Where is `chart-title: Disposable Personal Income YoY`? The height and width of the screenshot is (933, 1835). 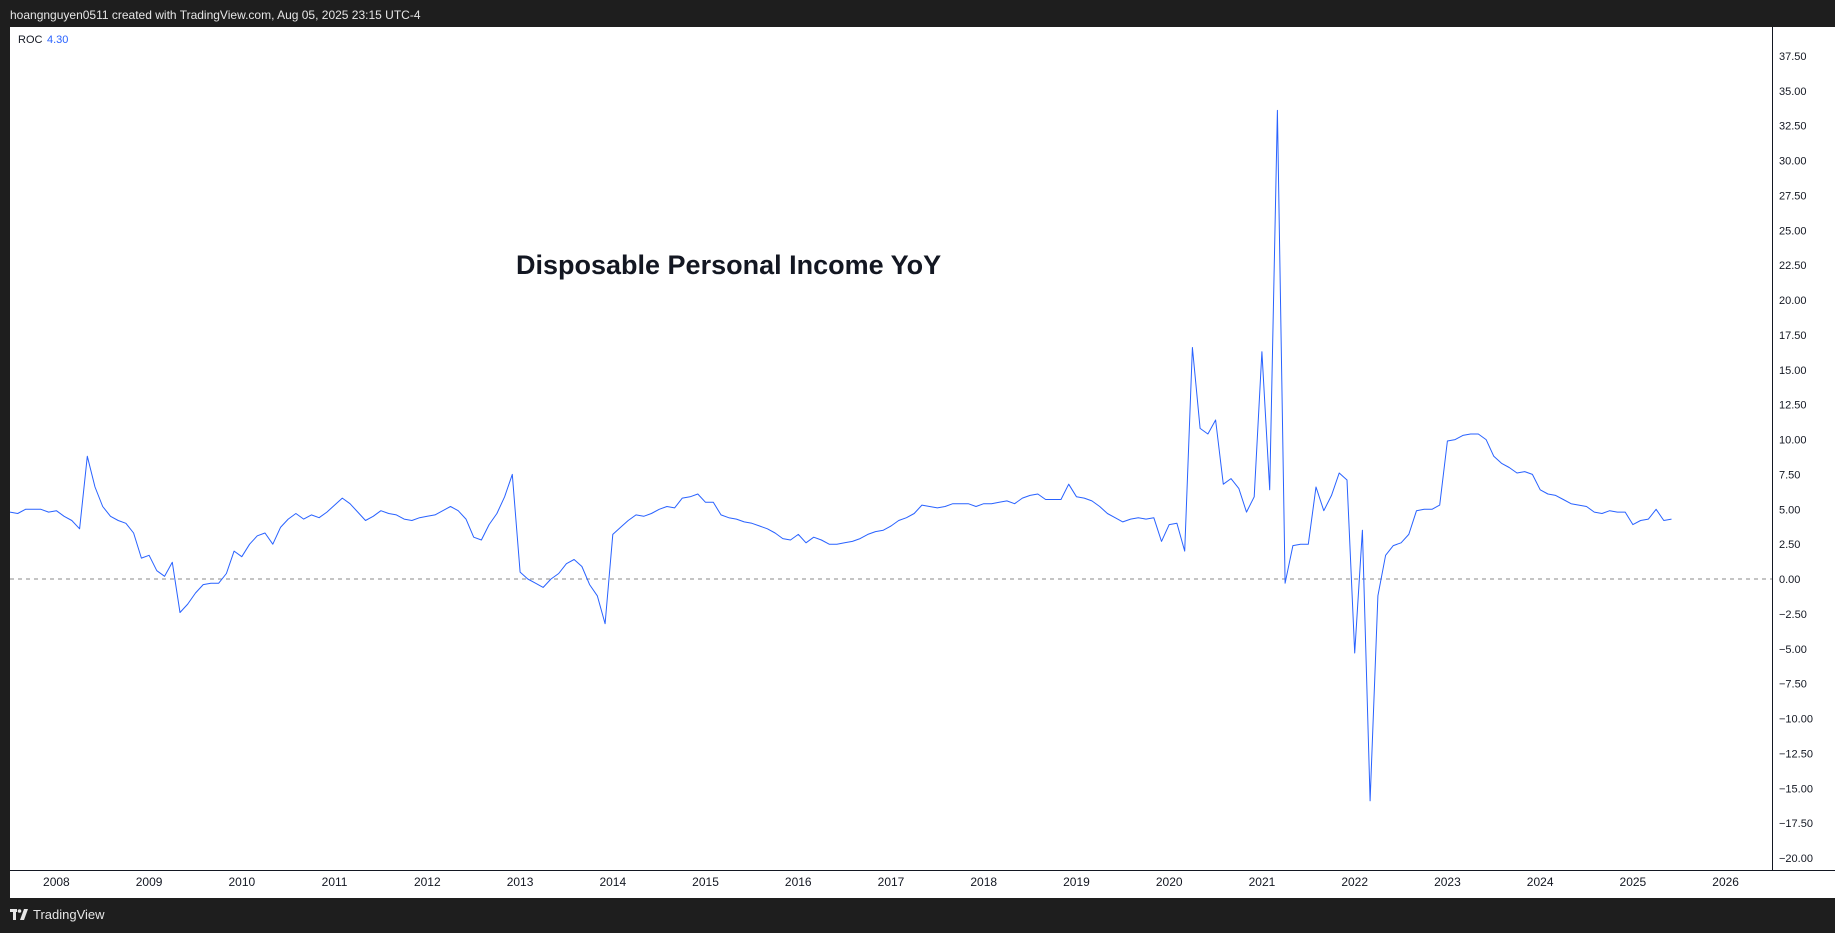
chart-title: Disposable Personal Income YoY is located at coordinates (728, 265).